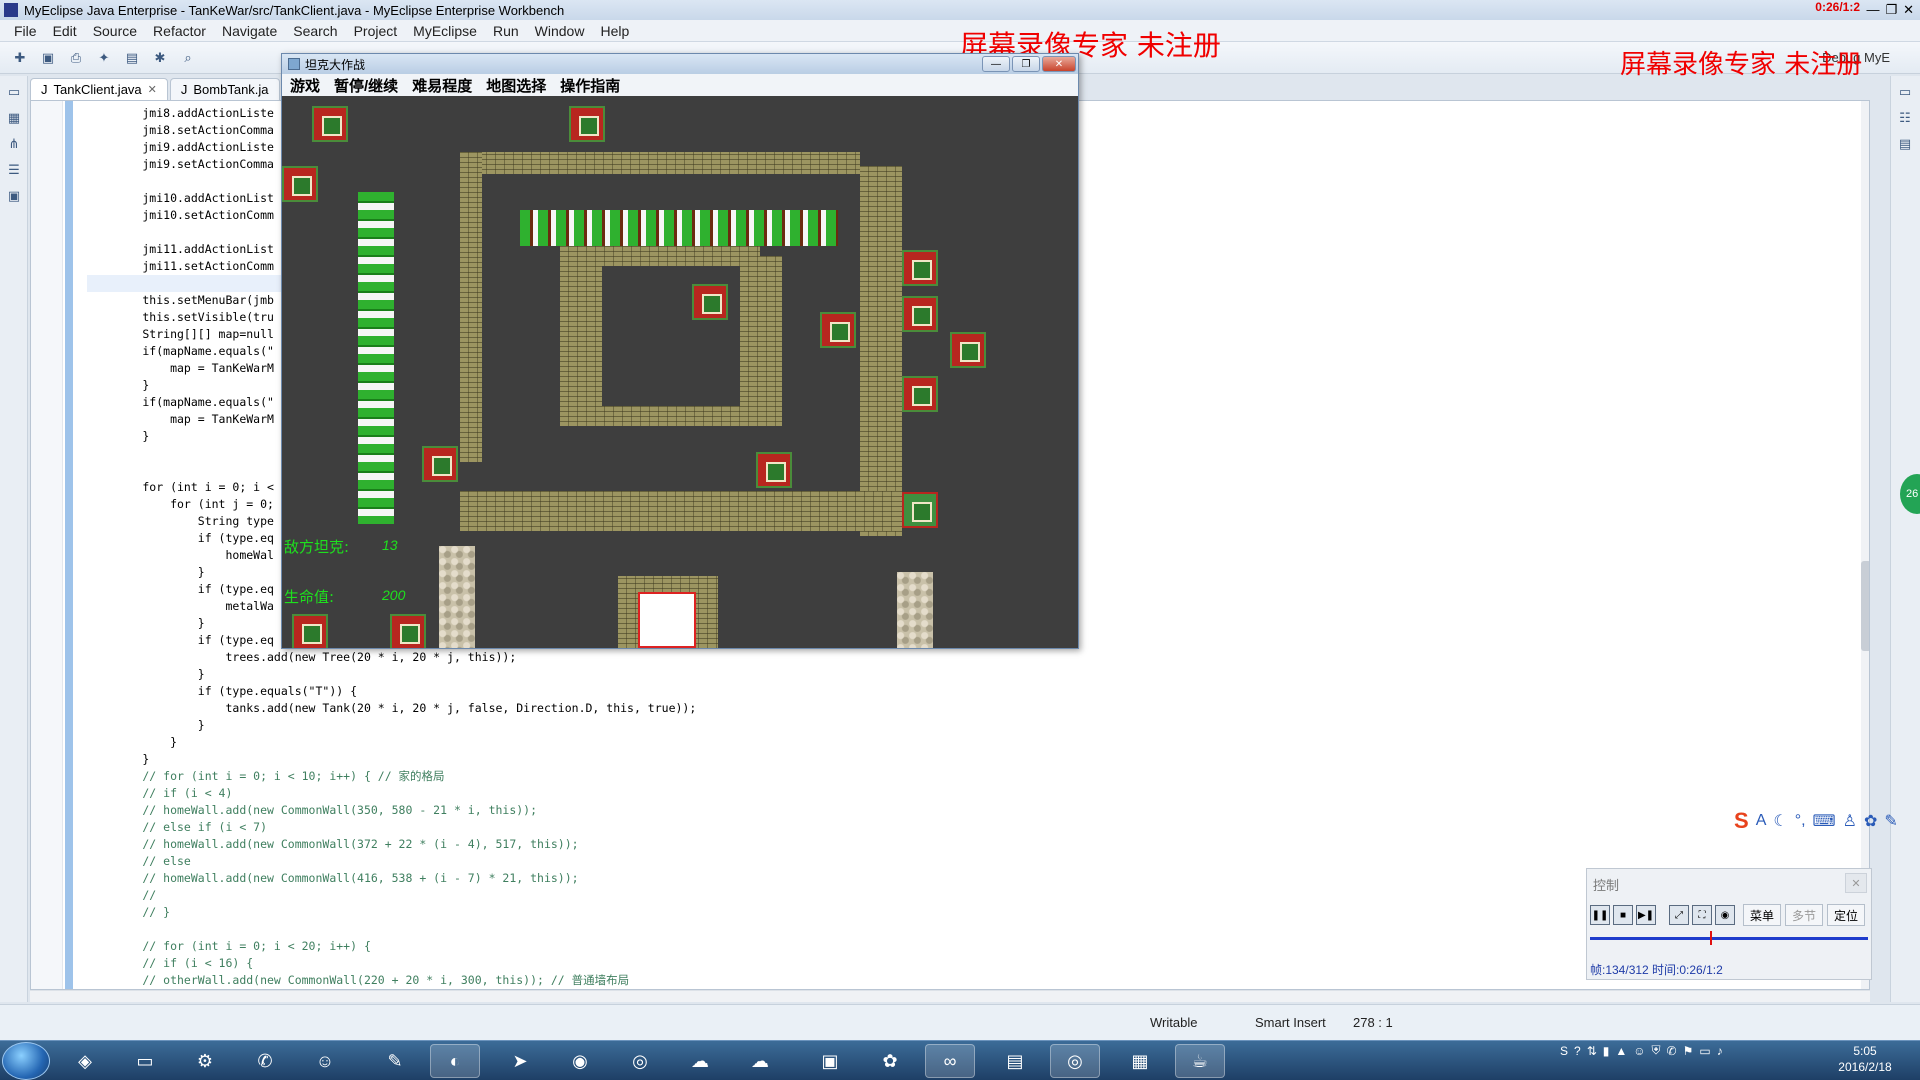  I want to click on game-close-button: ✕, so click(1059, 64).